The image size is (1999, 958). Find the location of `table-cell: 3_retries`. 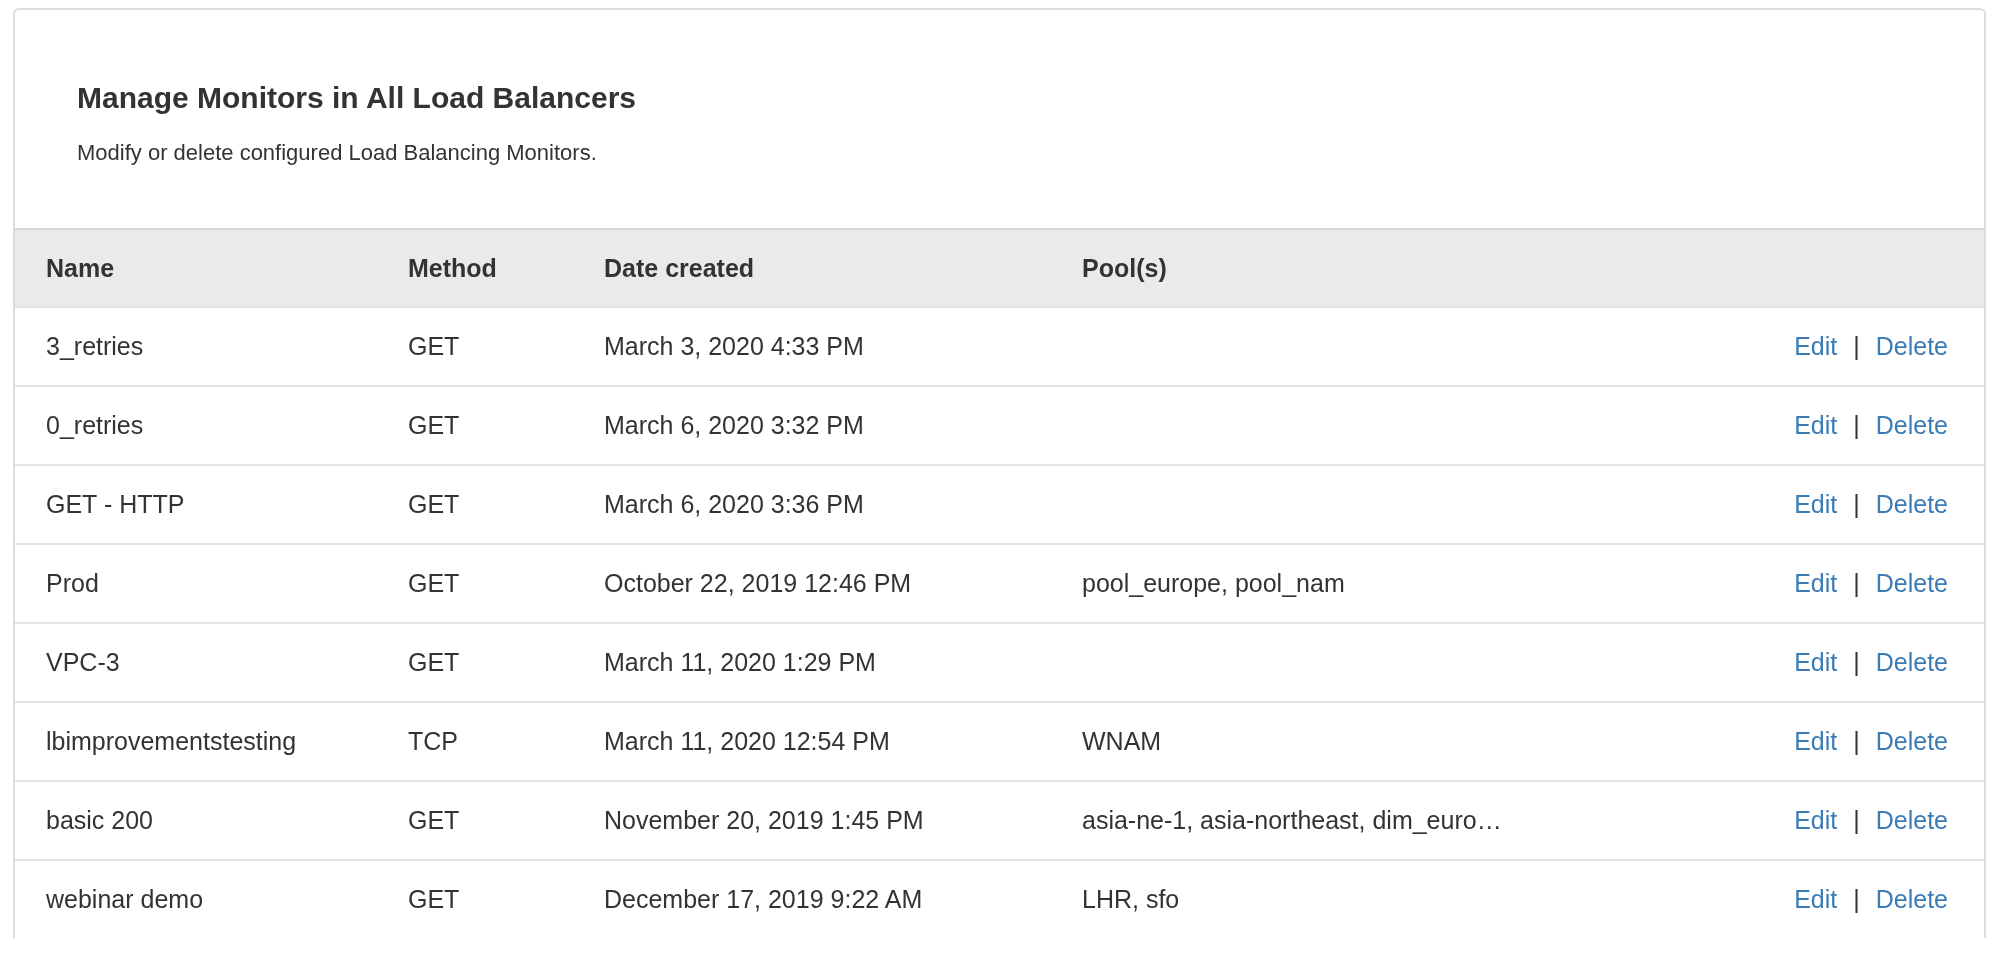

table-cell: 3_retries is located at coordinates (95, 346).